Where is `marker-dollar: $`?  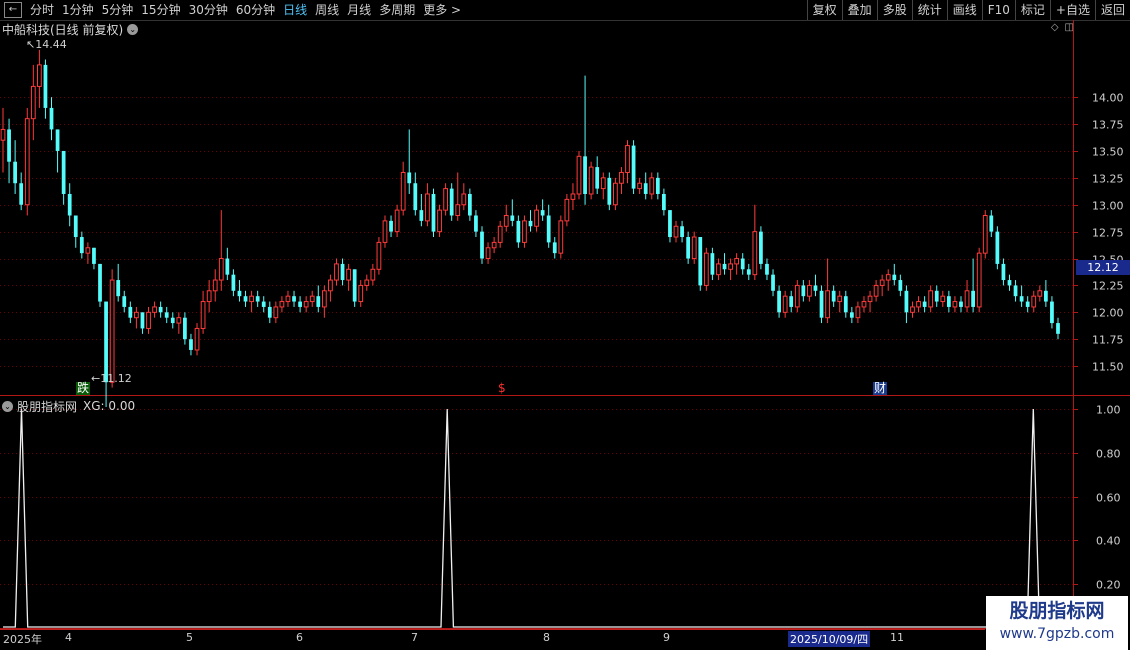 marker-dollar: $ is located at coordinates (502, 388).